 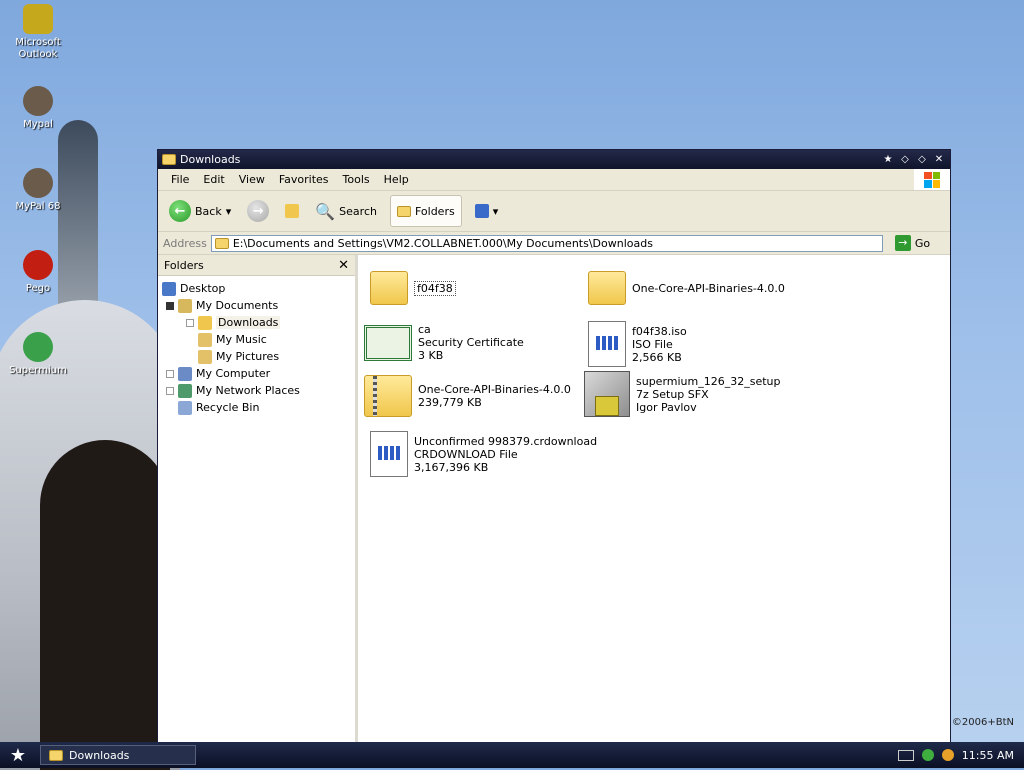 I want to click on file-size: 2,566 KB, so click(x=657, y=357).